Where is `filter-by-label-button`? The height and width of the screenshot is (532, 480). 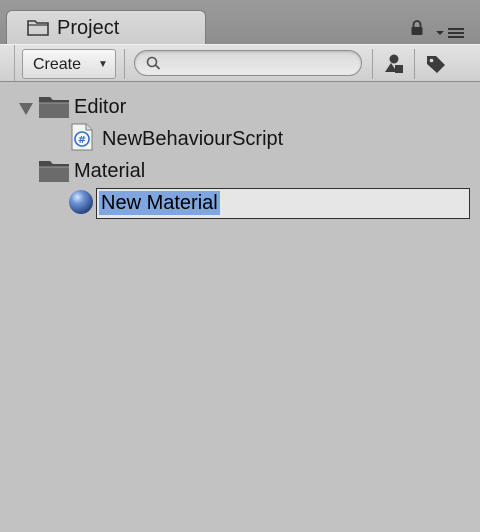
filter-by-label-button is located at coordinates (436, 64).